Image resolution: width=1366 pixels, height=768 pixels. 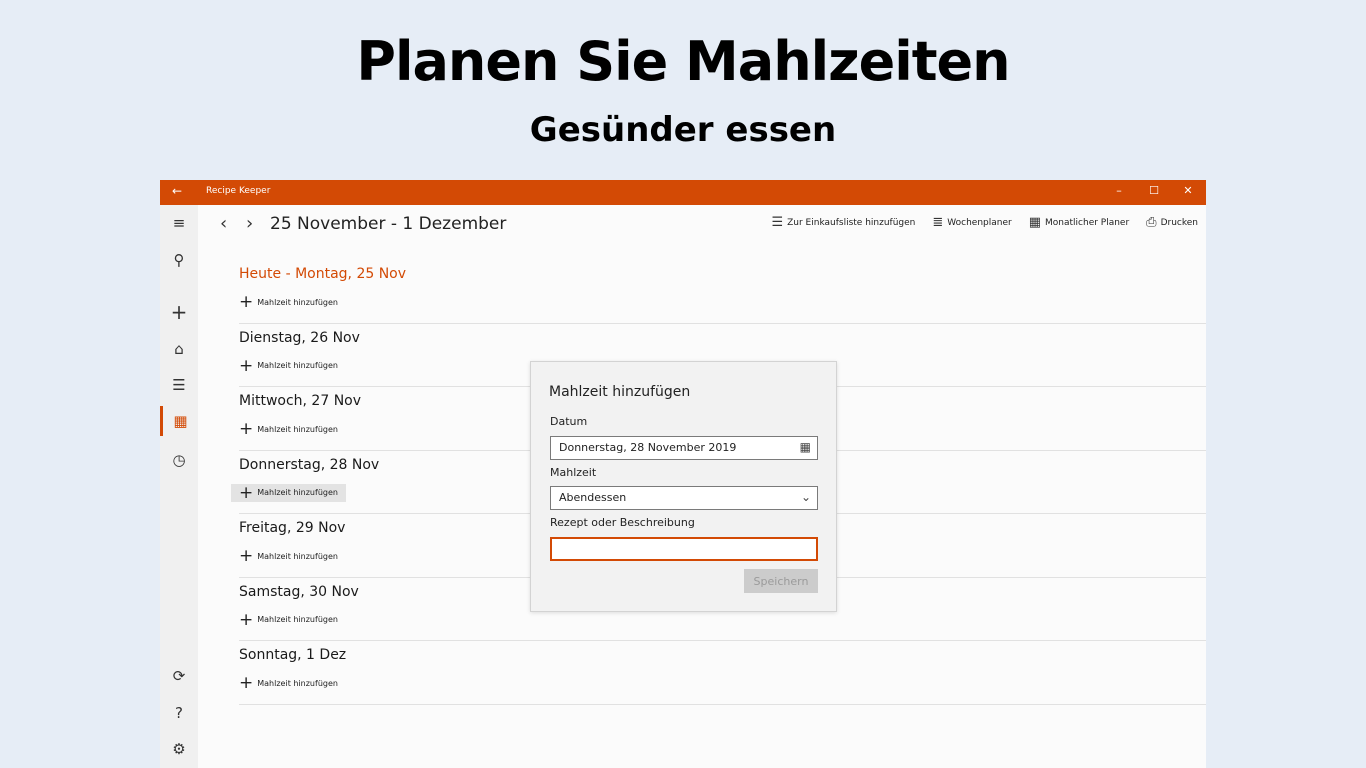 What do you see at coordinates (179, 349) in the screenshot?
I see `home-icon: ⌂` at bounding box center [179, 349].